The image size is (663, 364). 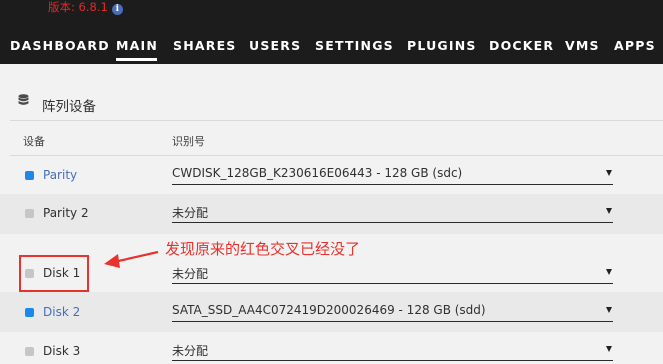 What do you see at coordinates (62, 351) in the screenshot?
I see `disk-name: Disk 3` at bounding box center [62, 351].